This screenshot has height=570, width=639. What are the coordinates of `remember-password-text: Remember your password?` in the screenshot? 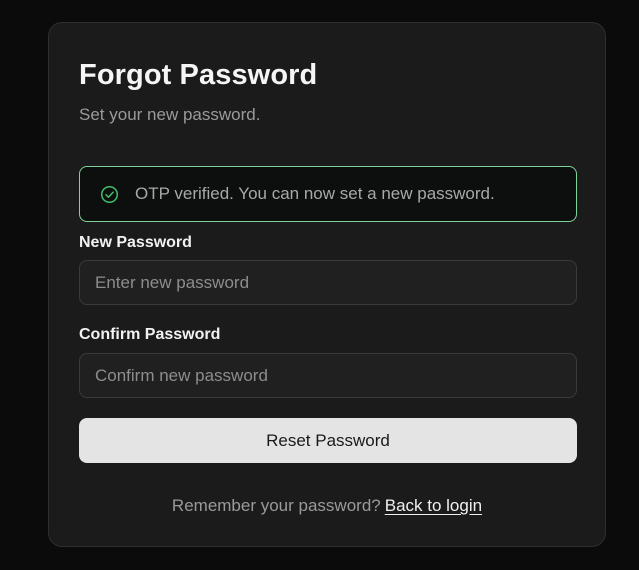 It's located at (276, 505).